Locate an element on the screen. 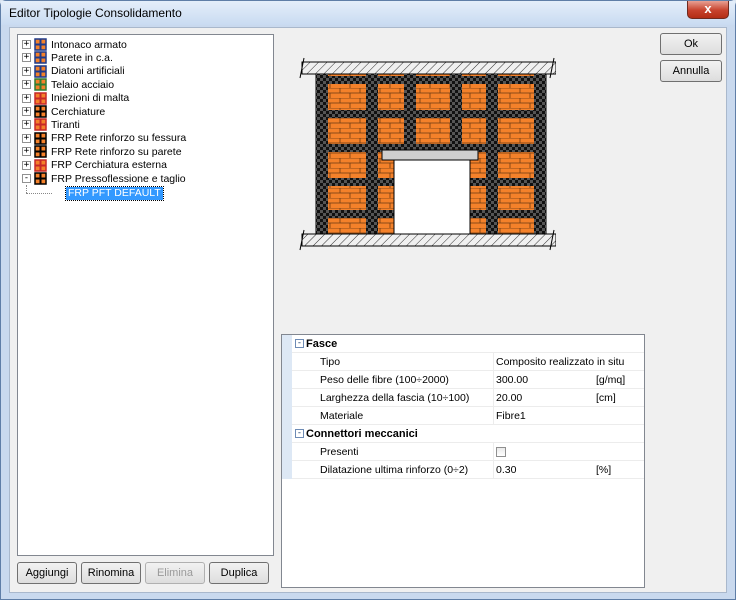 Image resolution: width=736 pixels, height=600 pixels. property-name: Presenti is located at coordinates (339, 452).